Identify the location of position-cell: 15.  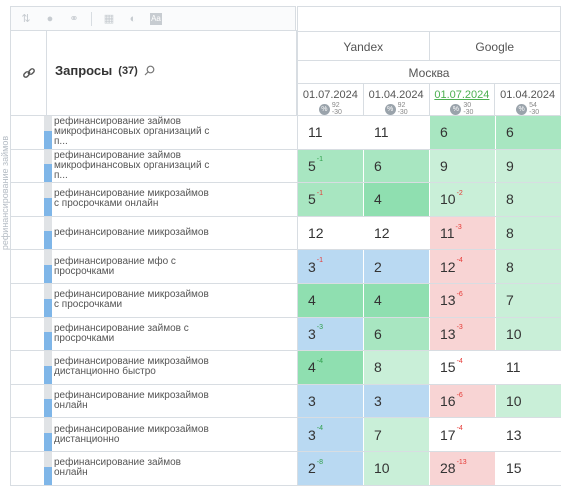
(528, 468).